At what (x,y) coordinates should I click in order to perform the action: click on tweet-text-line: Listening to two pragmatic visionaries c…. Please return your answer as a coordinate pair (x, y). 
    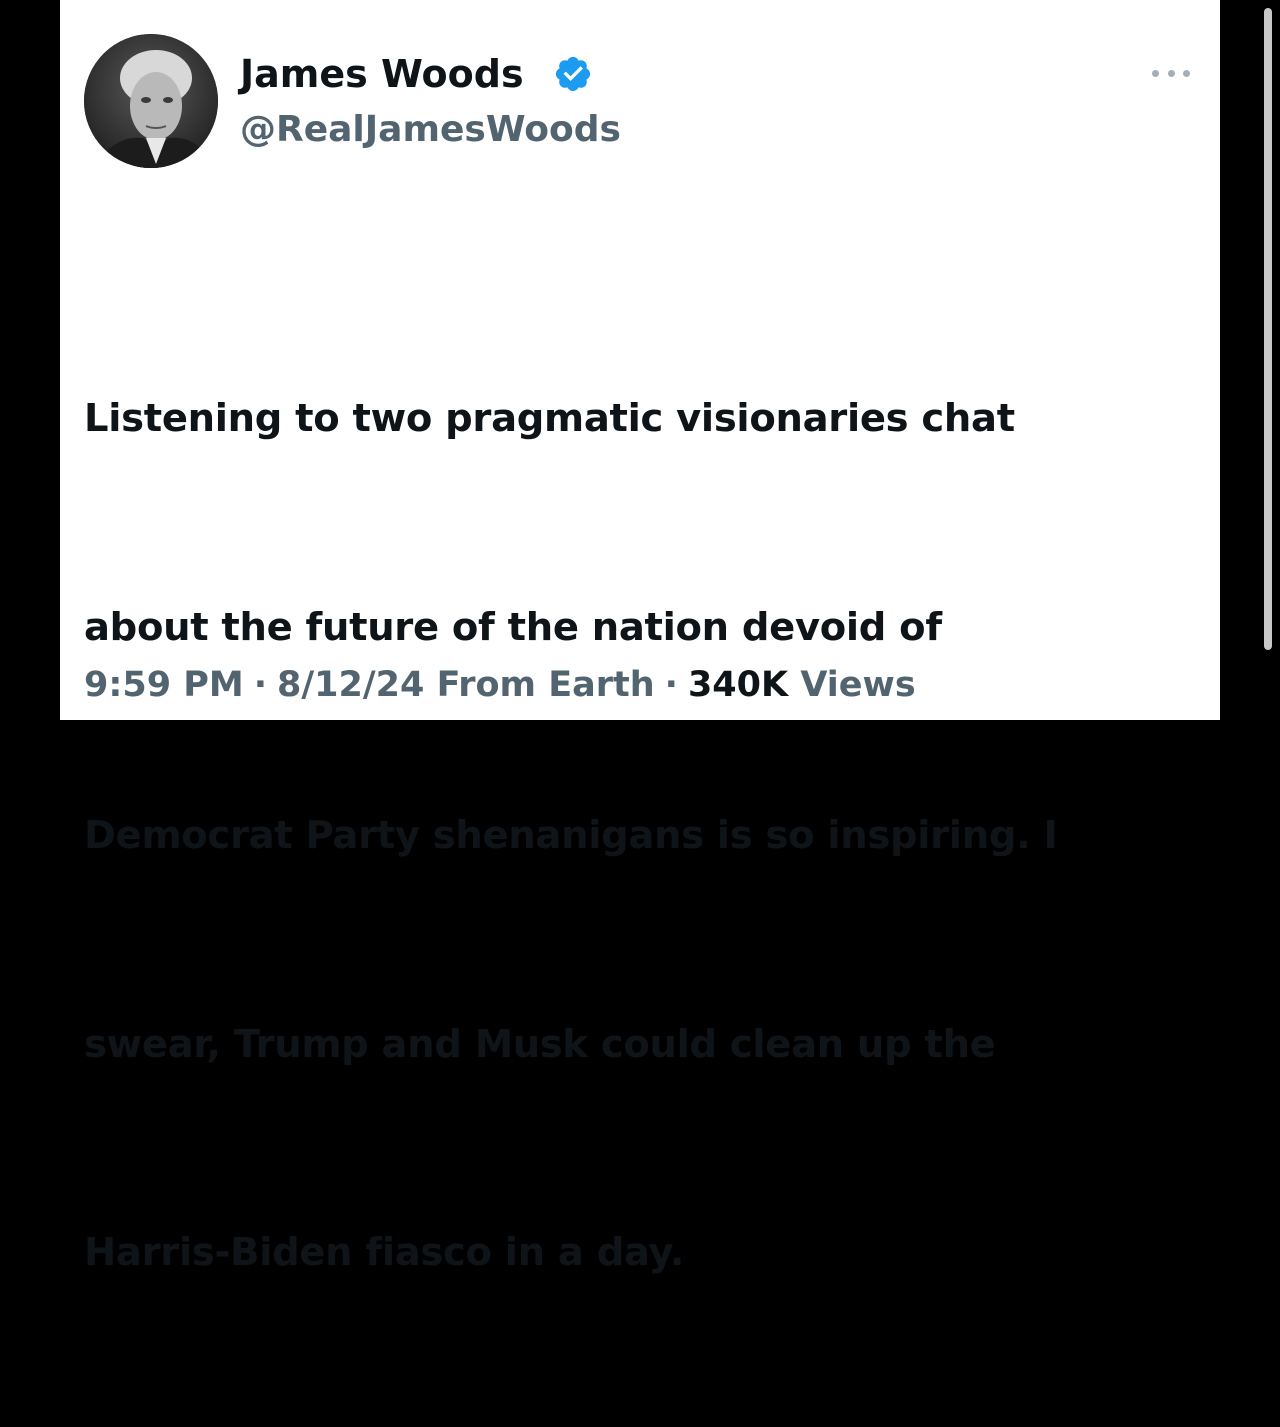
    Looking at the image, I should click on (549, 418).